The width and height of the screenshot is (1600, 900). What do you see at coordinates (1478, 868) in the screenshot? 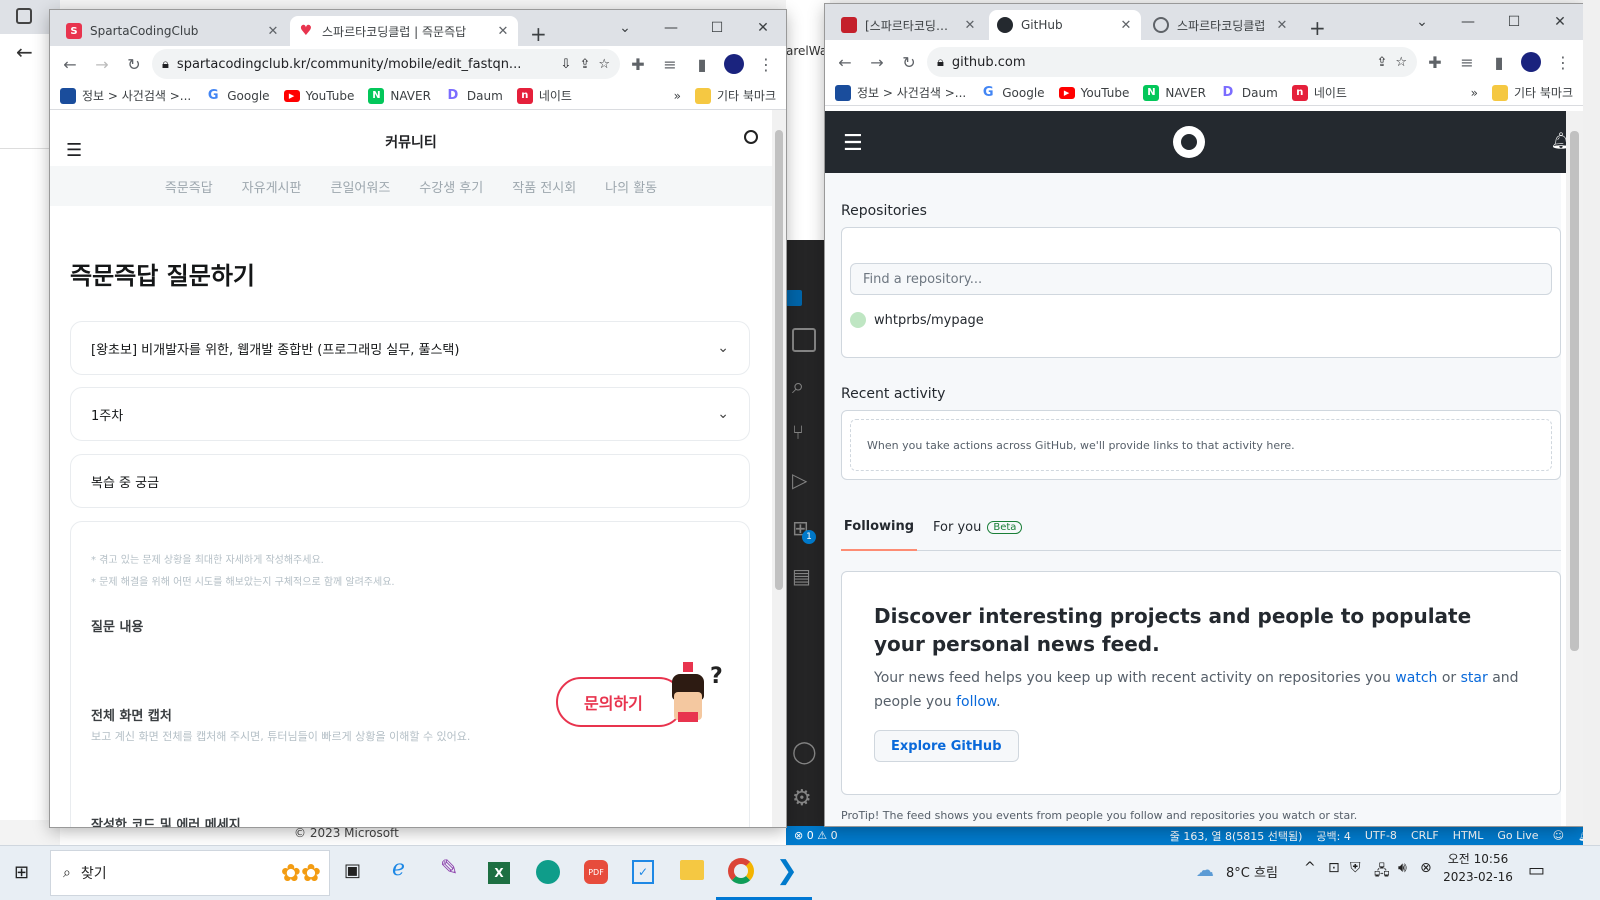
I see `clock: 오전 10:56 2023-02-16` at bounding box center [1478, 868].